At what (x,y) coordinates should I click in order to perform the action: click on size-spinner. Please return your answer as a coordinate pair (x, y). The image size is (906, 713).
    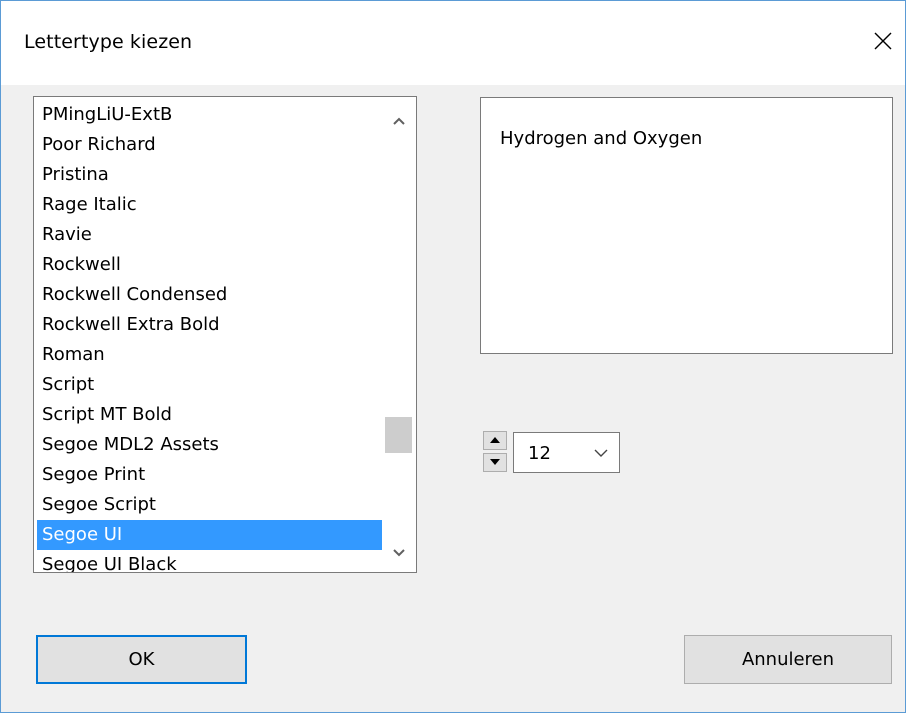
    Looking at the image, I should click on (496, 452).